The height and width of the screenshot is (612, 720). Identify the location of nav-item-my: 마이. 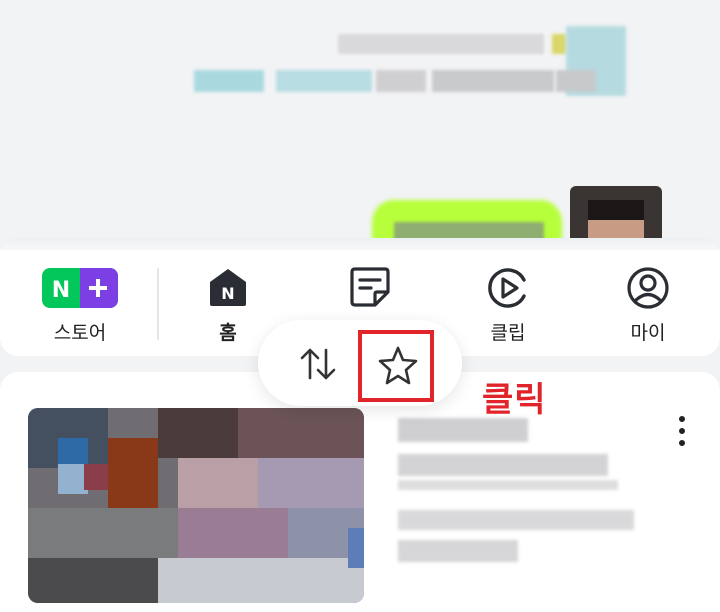
(648, 305).